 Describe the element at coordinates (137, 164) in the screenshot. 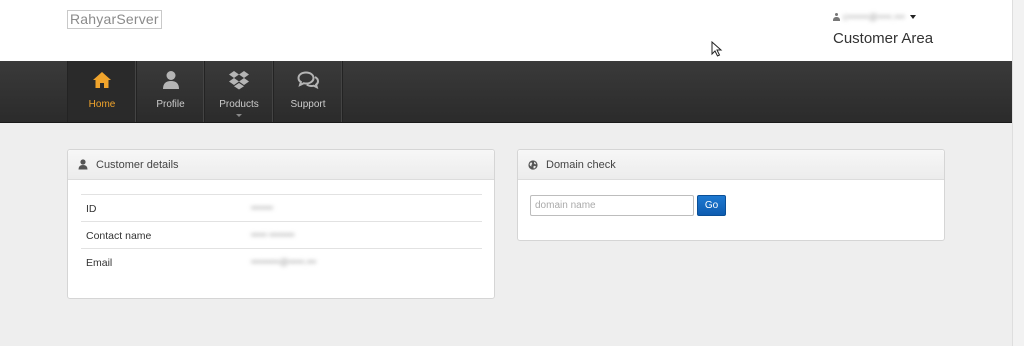

I see `customer-details-title: Customer details` at that location.